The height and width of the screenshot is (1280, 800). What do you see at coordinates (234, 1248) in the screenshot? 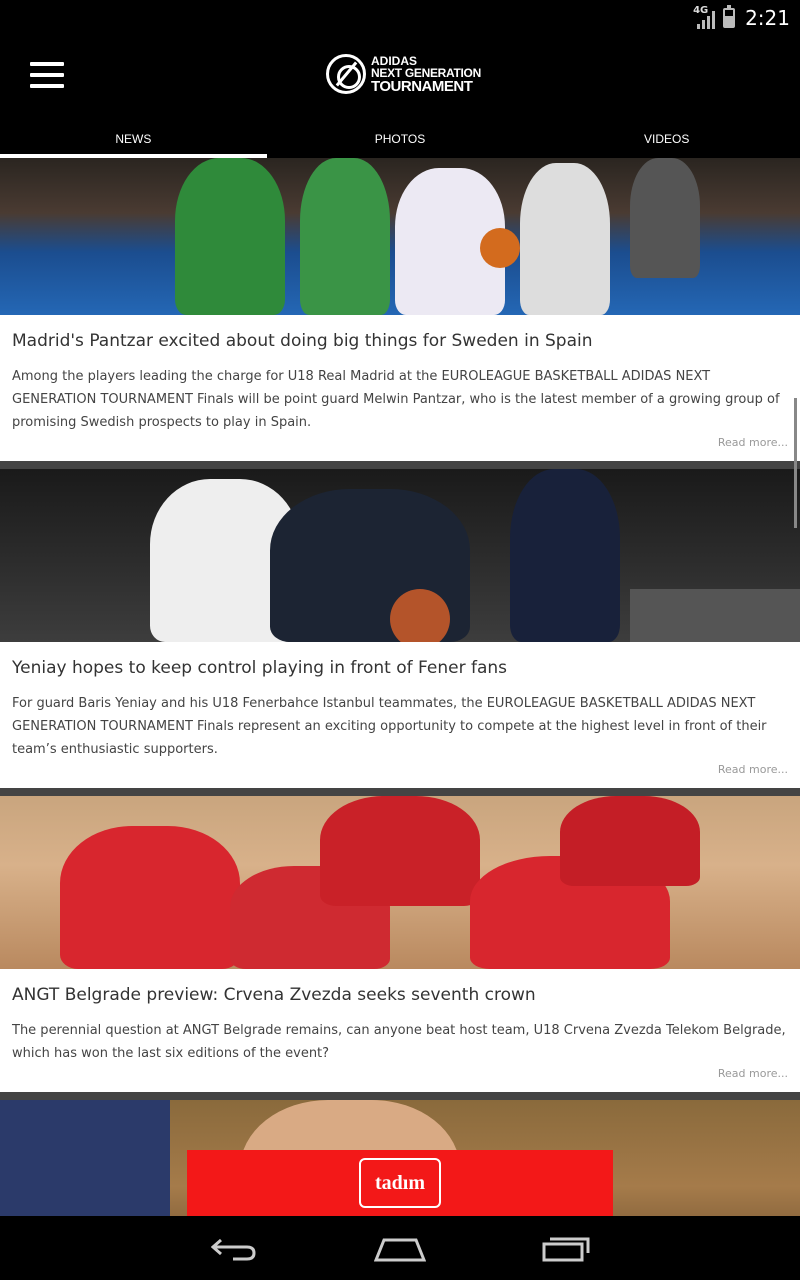
I see `back-icon` at bounding box center [234, 1248].